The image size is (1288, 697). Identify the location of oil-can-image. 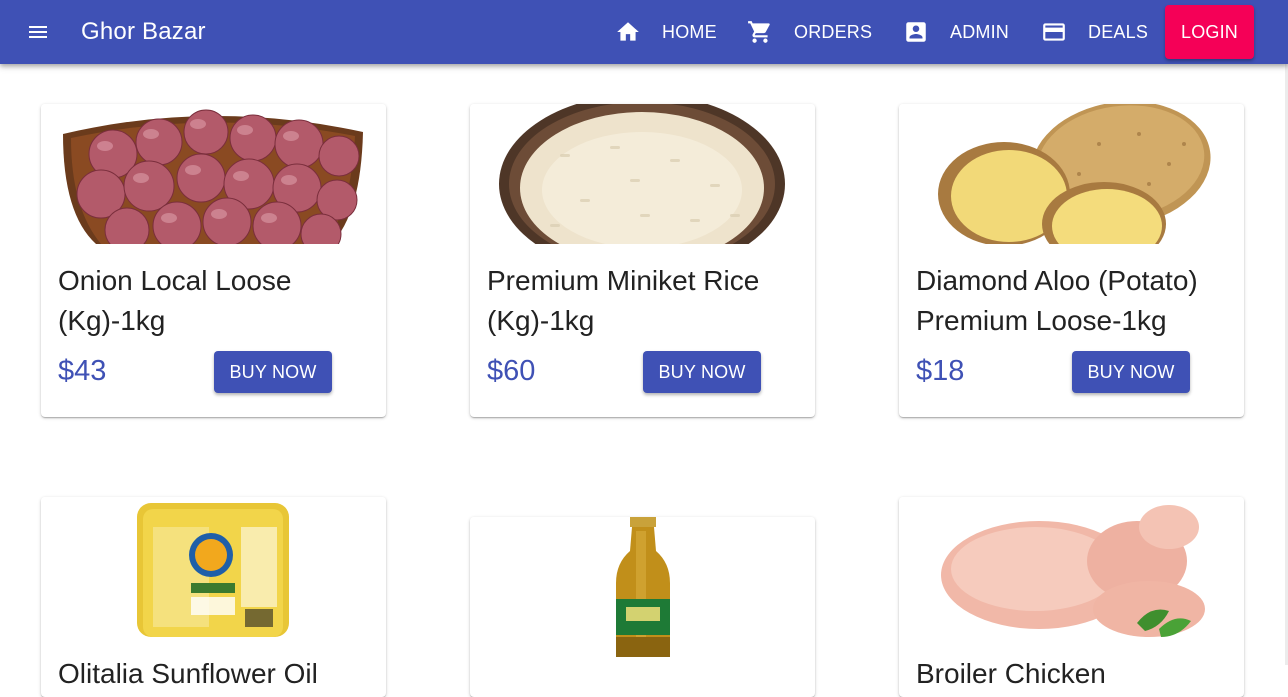
(213, 570).